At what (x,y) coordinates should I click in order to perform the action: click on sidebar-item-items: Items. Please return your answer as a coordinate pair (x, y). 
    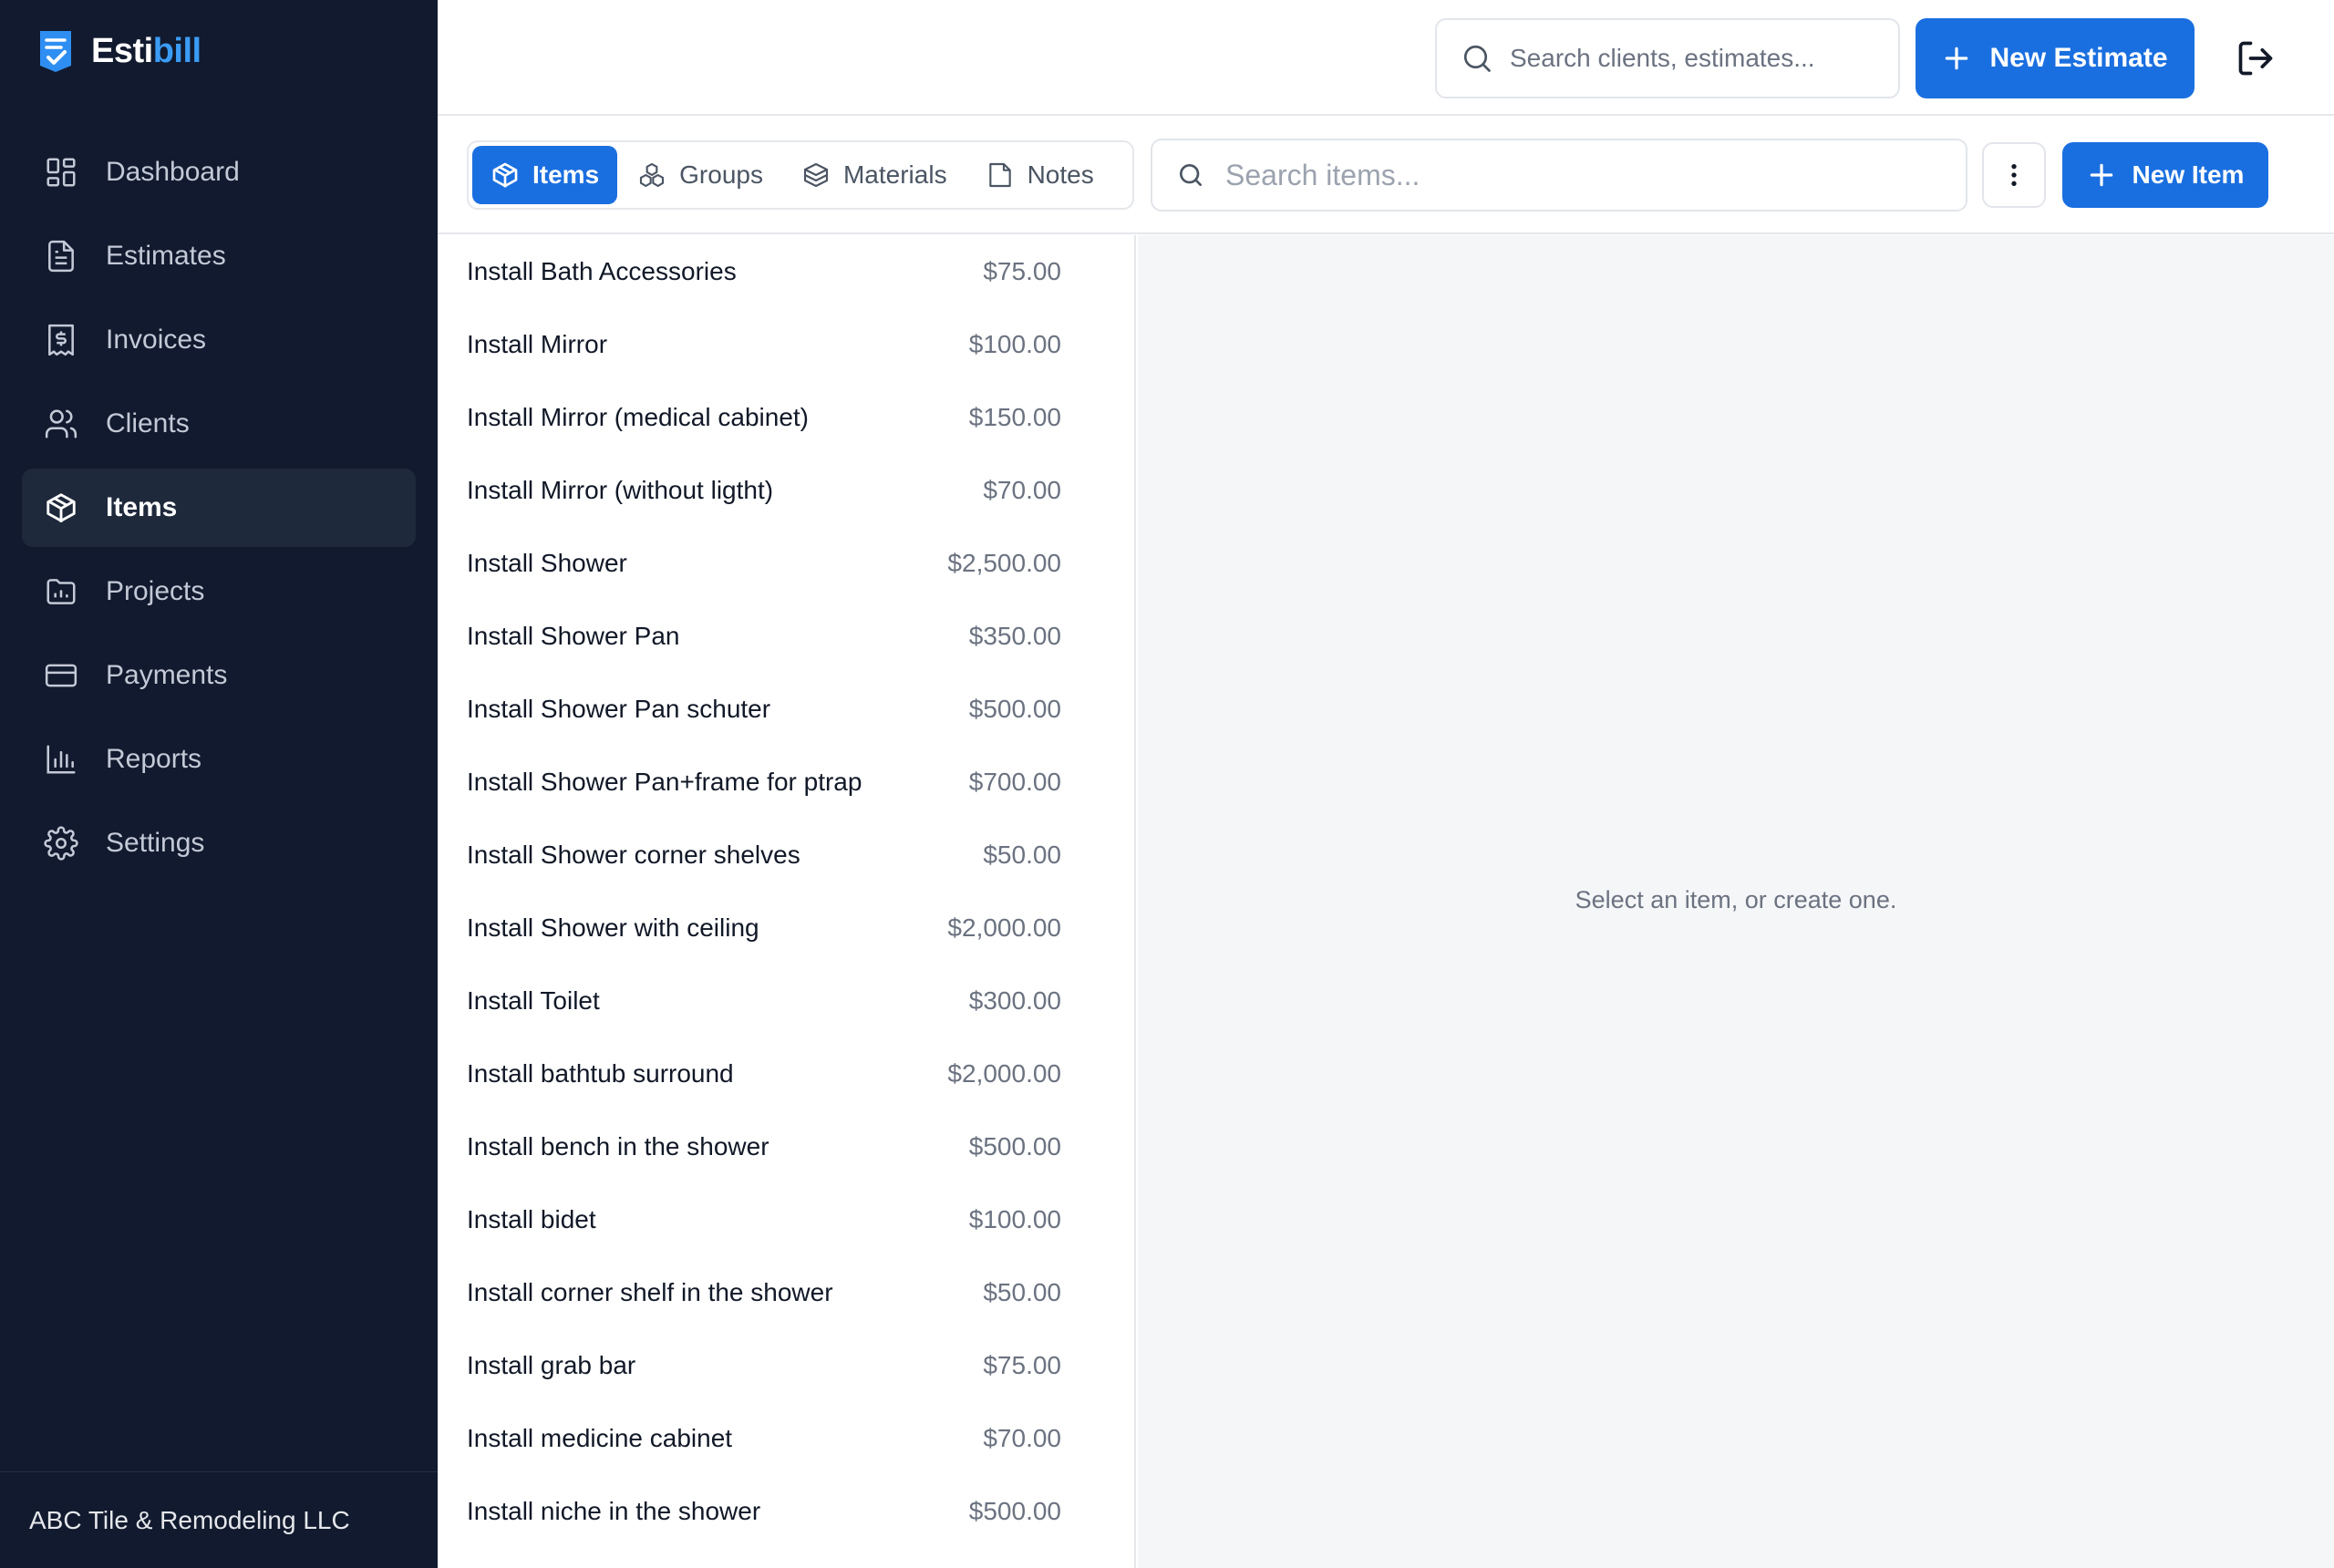
    Looking at the image, I should click on (219, 508).